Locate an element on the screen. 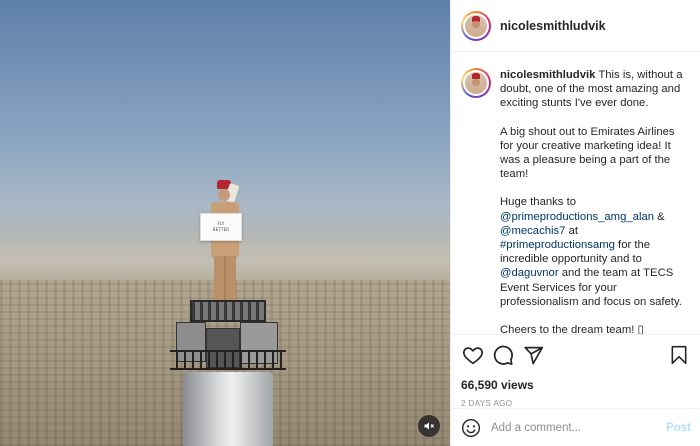 Image resolution: width=700 pixels, height=446 pixels. post-header: nicolesmithludvik is located at coordinates (575, 26).